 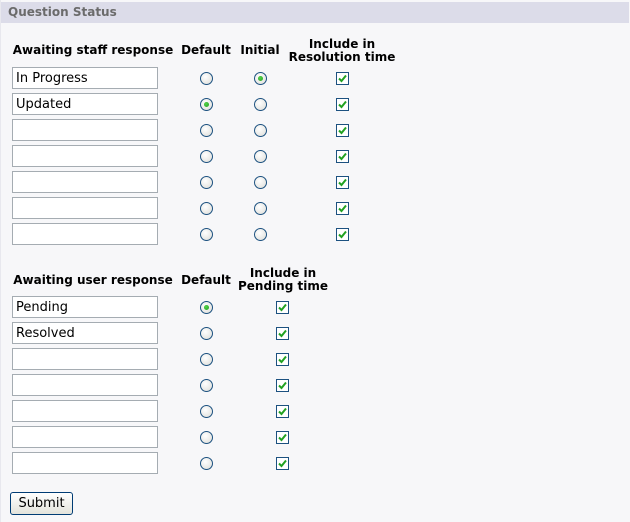 What do you see at coordinates (283, 279) in the screenshot?
I see `user-col-include-header: Include in Pending time` at bounding box center [283, 279].